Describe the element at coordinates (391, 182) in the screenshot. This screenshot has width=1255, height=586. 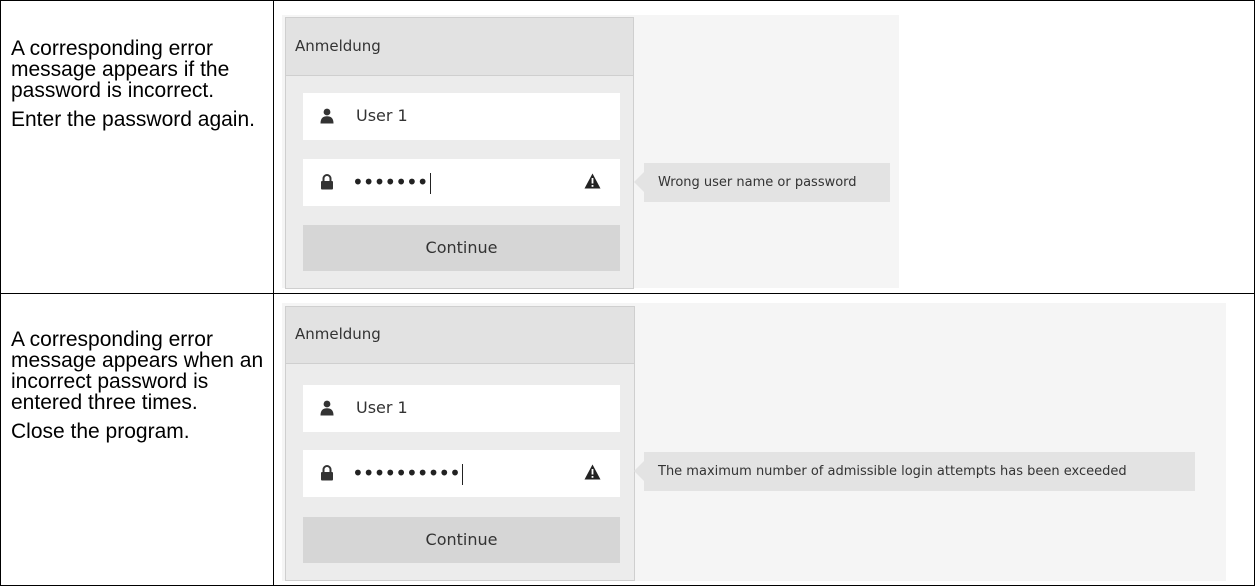
I see `password-value: •••••••` at that location.